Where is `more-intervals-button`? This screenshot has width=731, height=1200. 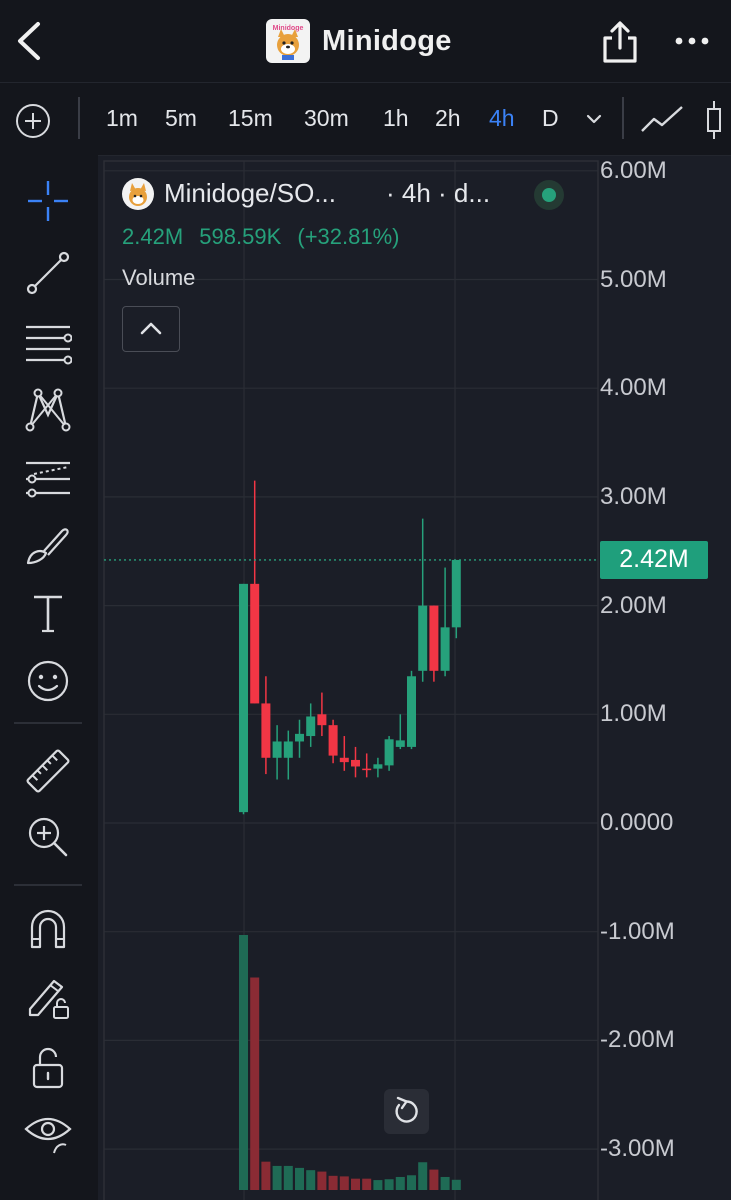
more-intervals-button is located at coordinates (594, 119).